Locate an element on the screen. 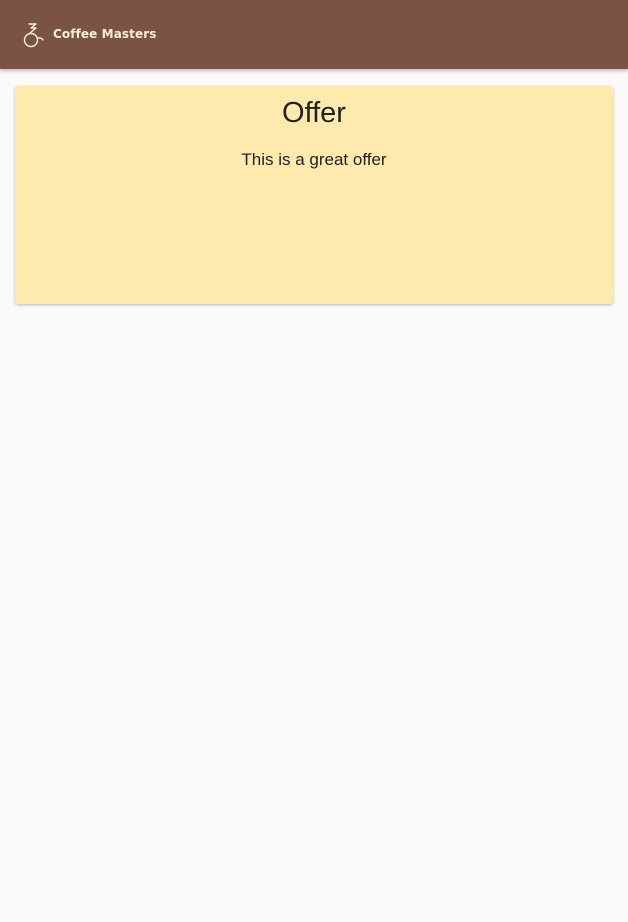 The width and height of the screenshot is (628, 922). offer-description: This is a great offer is located at coordinates (314, 159).